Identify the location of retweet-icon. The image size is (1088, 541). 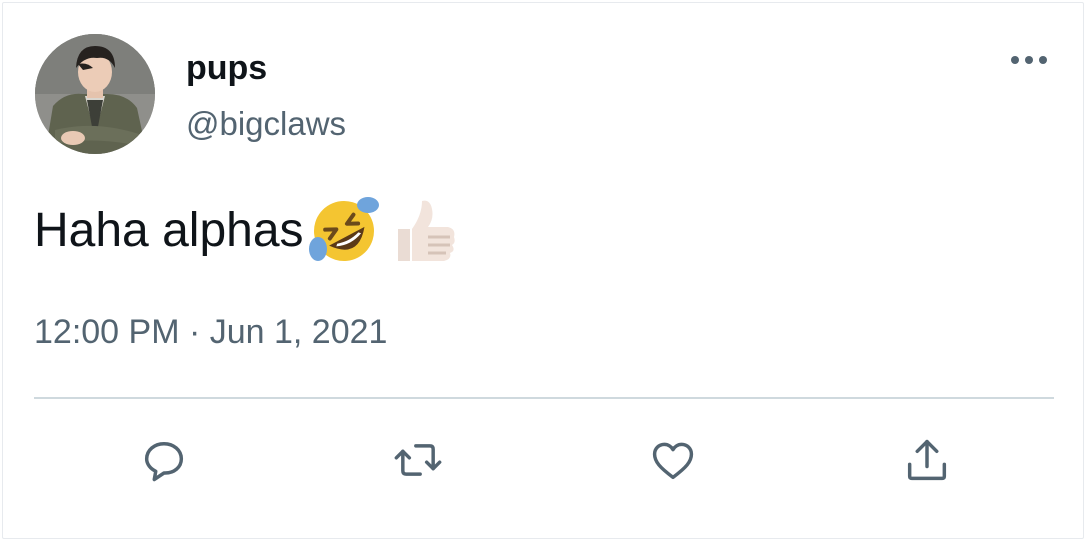
(418, 460).